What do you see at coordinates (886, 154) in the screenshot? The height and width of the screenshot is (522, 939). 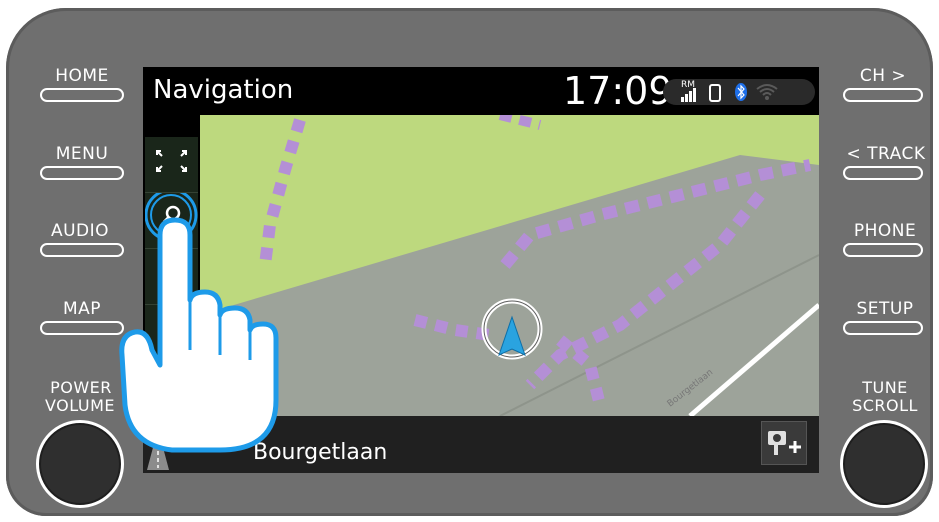 I see `track-button-label: < TRACK` at bounding box center [886, 154].